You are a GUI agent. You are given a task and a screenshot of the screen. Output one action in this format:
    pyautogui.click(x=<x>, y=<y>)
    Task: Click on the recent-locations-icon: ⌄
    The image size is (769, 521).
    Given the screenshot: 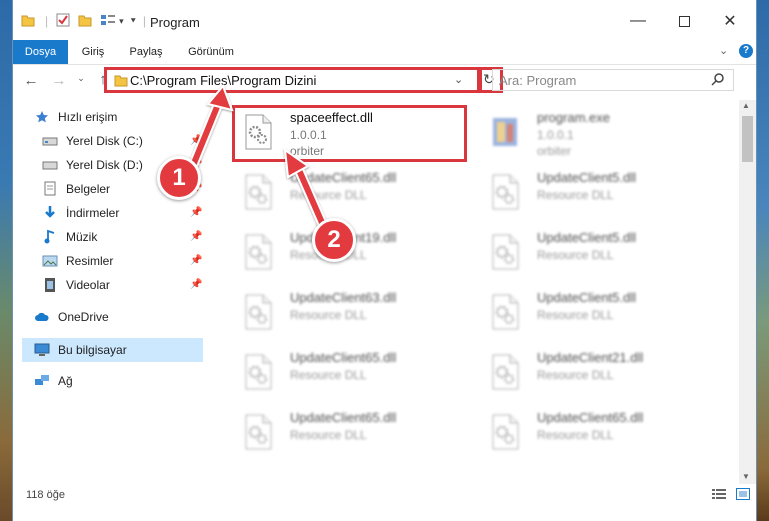 What is the action you would take?
    pyautogui.click(x=81, y=78)
    